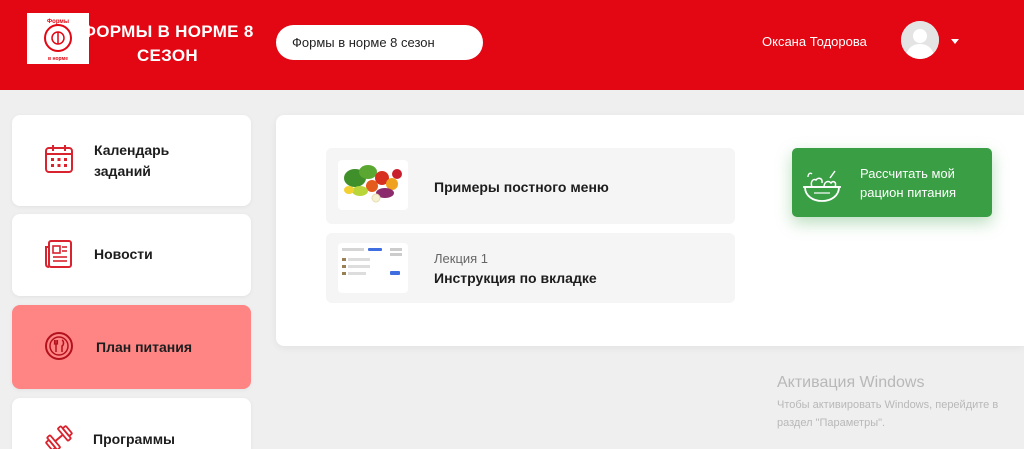 The width and height of the screenshot is (1024, 449). I want to click on sidebar-item-label: План питания, so click(144, 347).